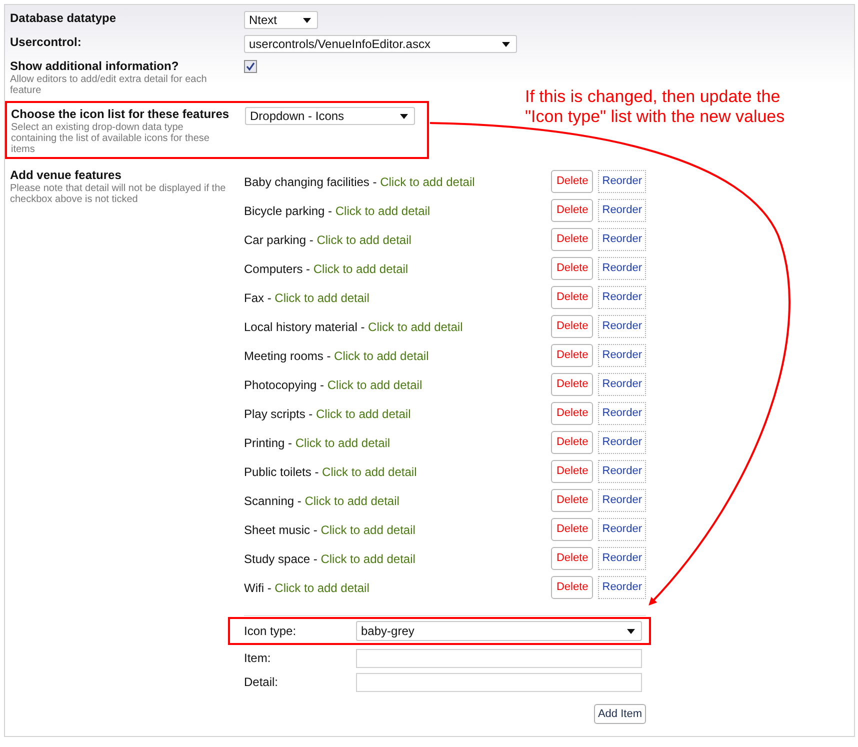  I want to click on feature-item: Fax - Click to add detail, so click(307, 298).